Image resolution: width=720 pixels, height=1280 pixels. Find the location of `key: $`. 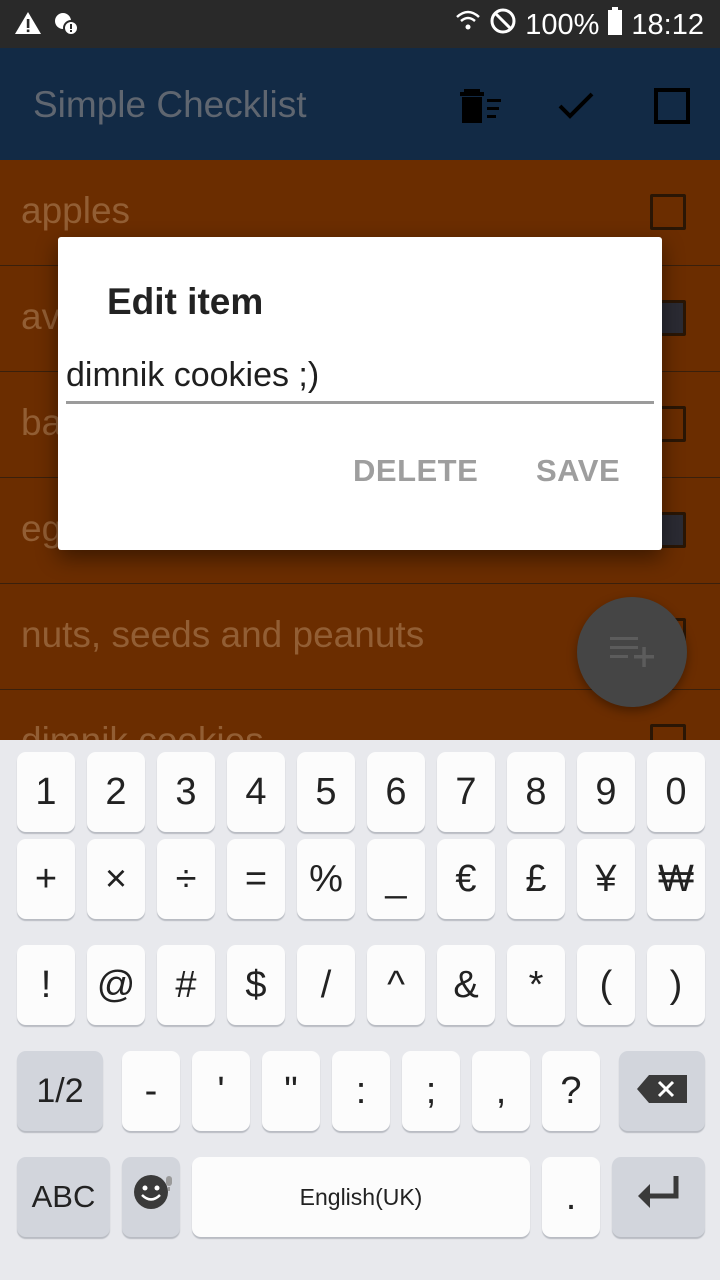

key: $ is located at coordinates (256, 985).